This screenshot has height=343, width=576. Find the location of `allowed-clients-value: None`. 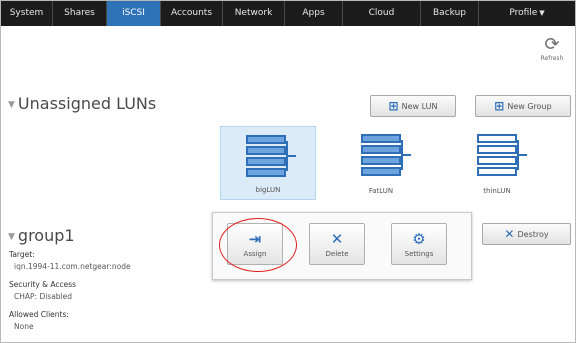

allowed-clients-value: None is located at coordinates (24, 326).